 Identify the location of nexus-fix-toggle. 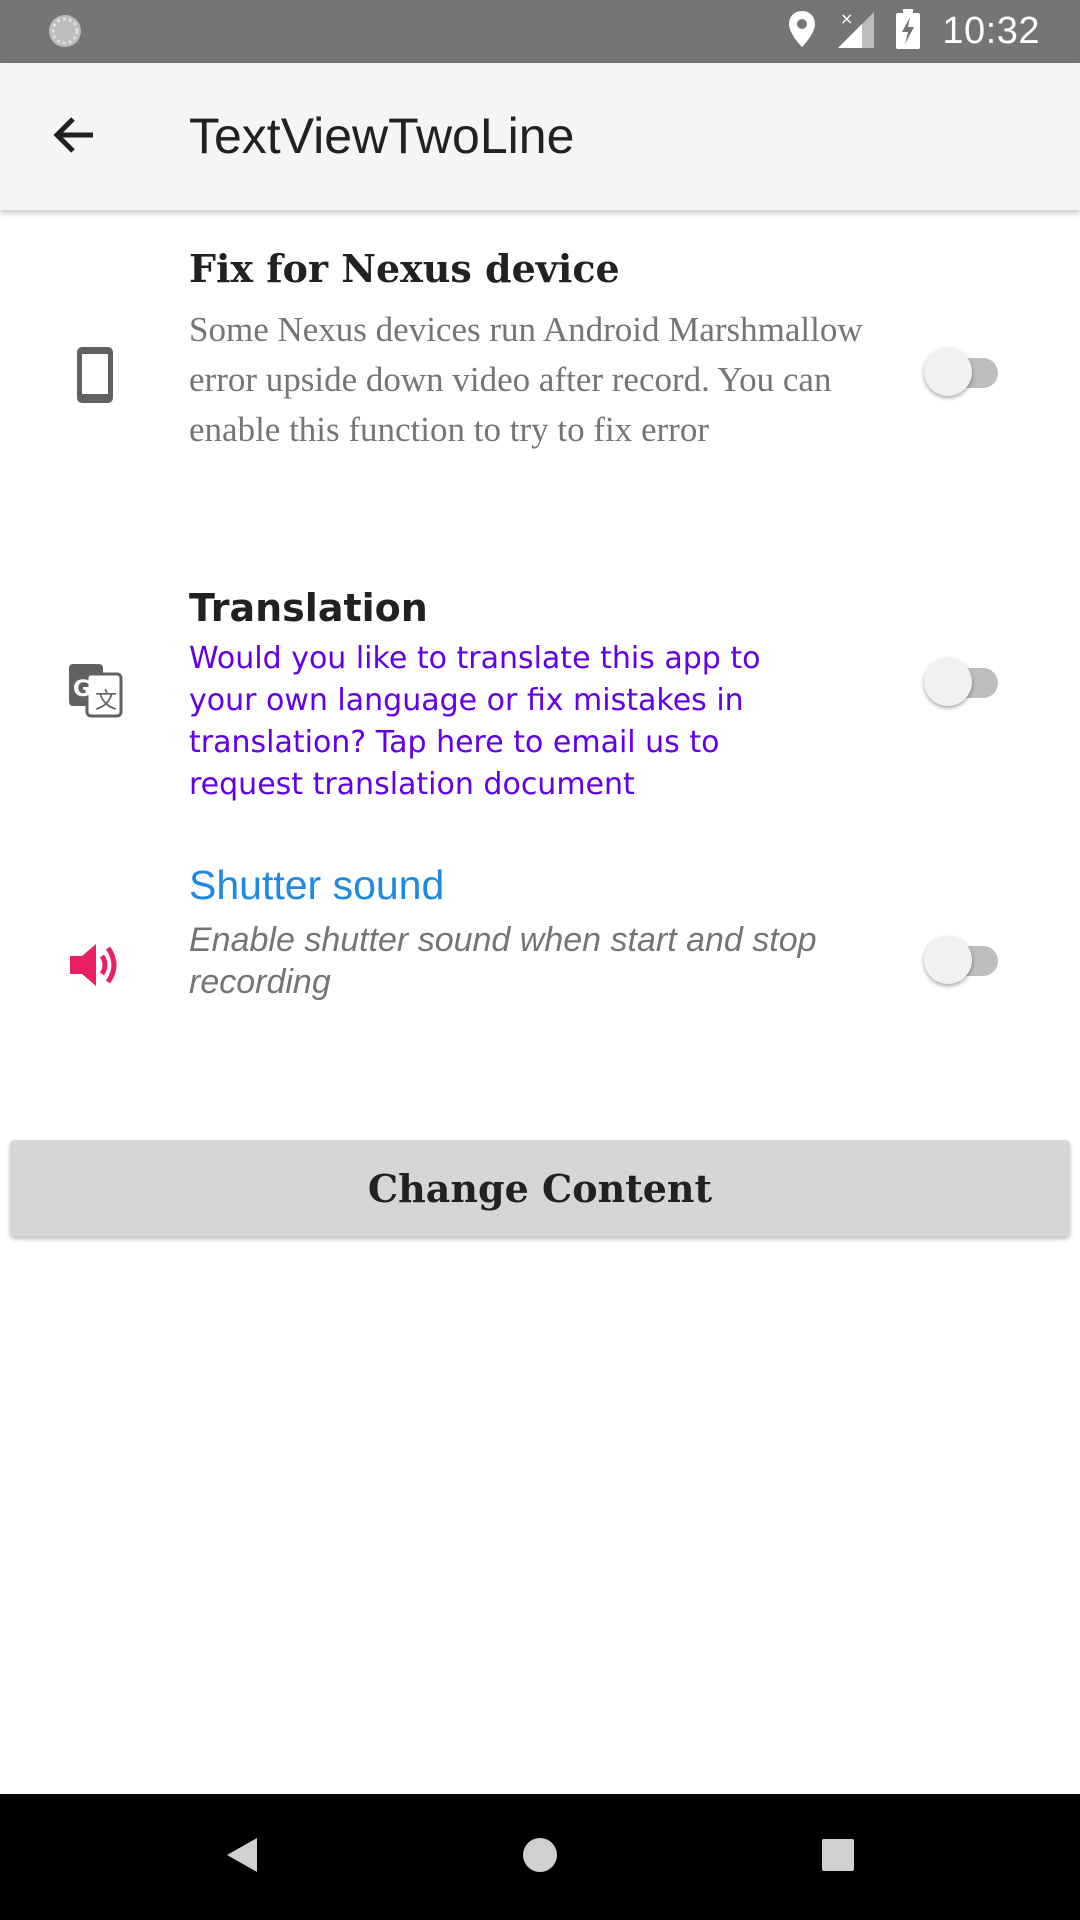
(966, 372).